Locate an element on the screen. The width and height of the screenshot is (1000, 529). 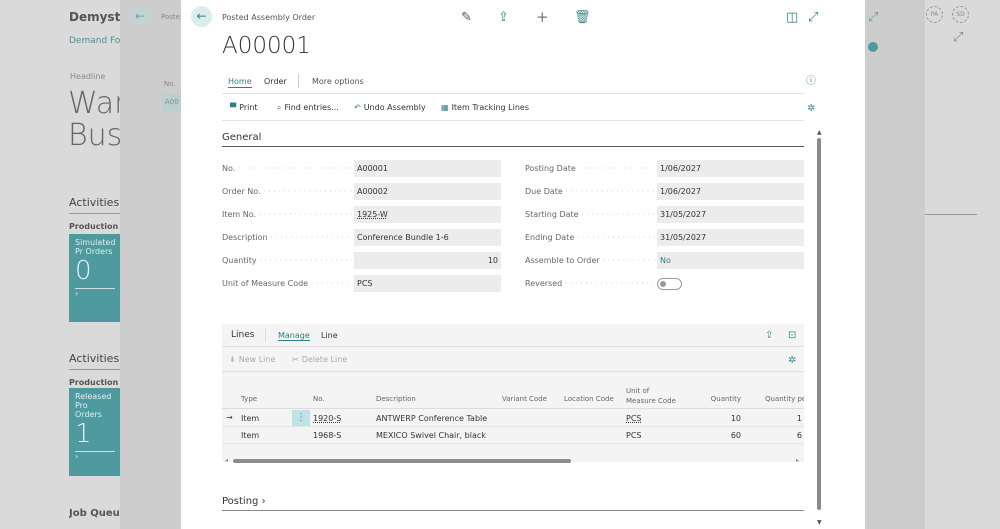
current-row-arrow-icon: → is located at coordinates (229, 417).